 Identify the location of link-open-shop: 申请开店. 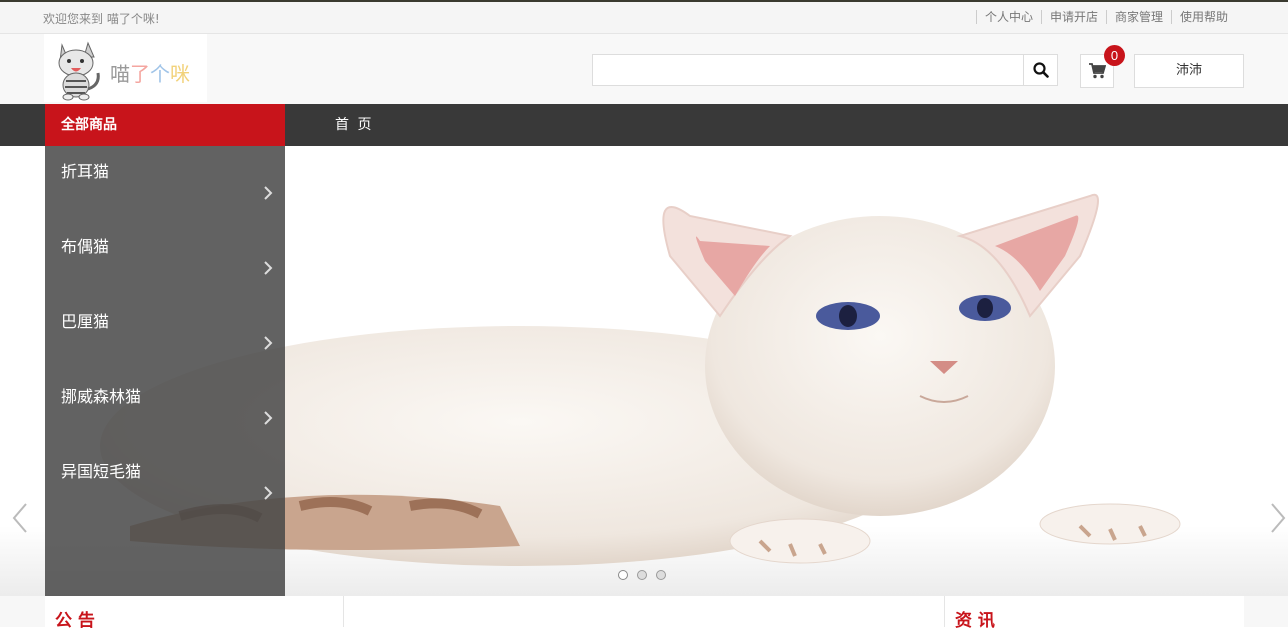
(1073, 17).